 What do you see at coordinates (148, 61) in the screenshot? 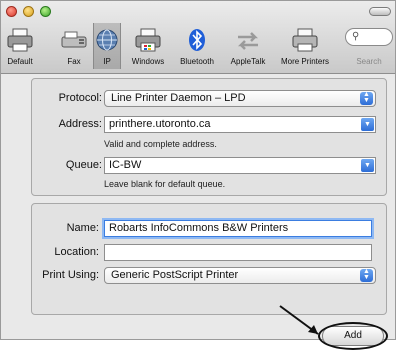
I see `toolbar-label: Windows` at bounding box center [148, 61].